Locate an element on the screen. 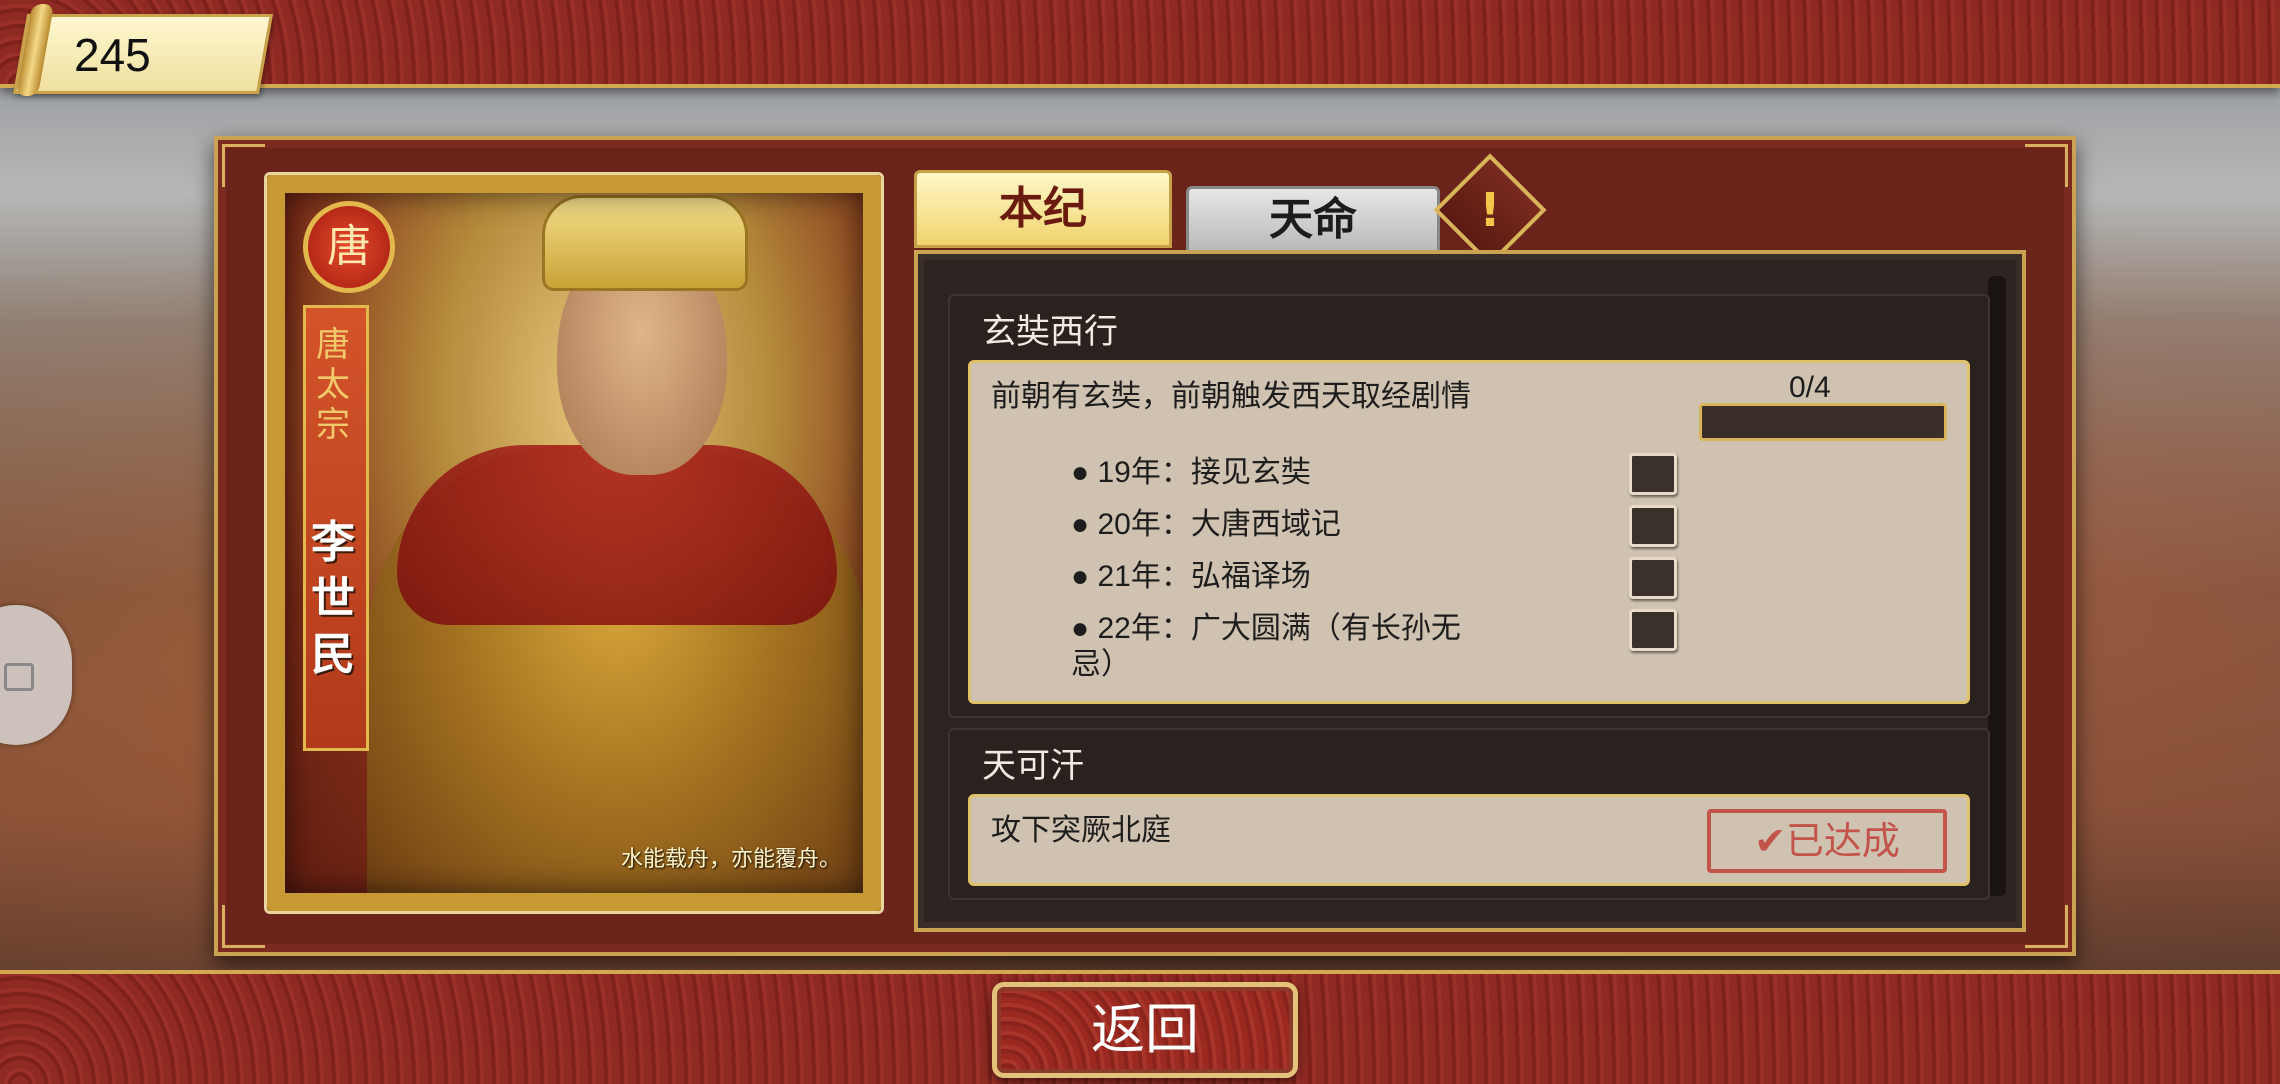 Image resolution: width=2280 pixels, height=1084 pixels. achievement-detail: 攻下突厥北庭 ✔已达成 is located at coordinates (1469, 840).